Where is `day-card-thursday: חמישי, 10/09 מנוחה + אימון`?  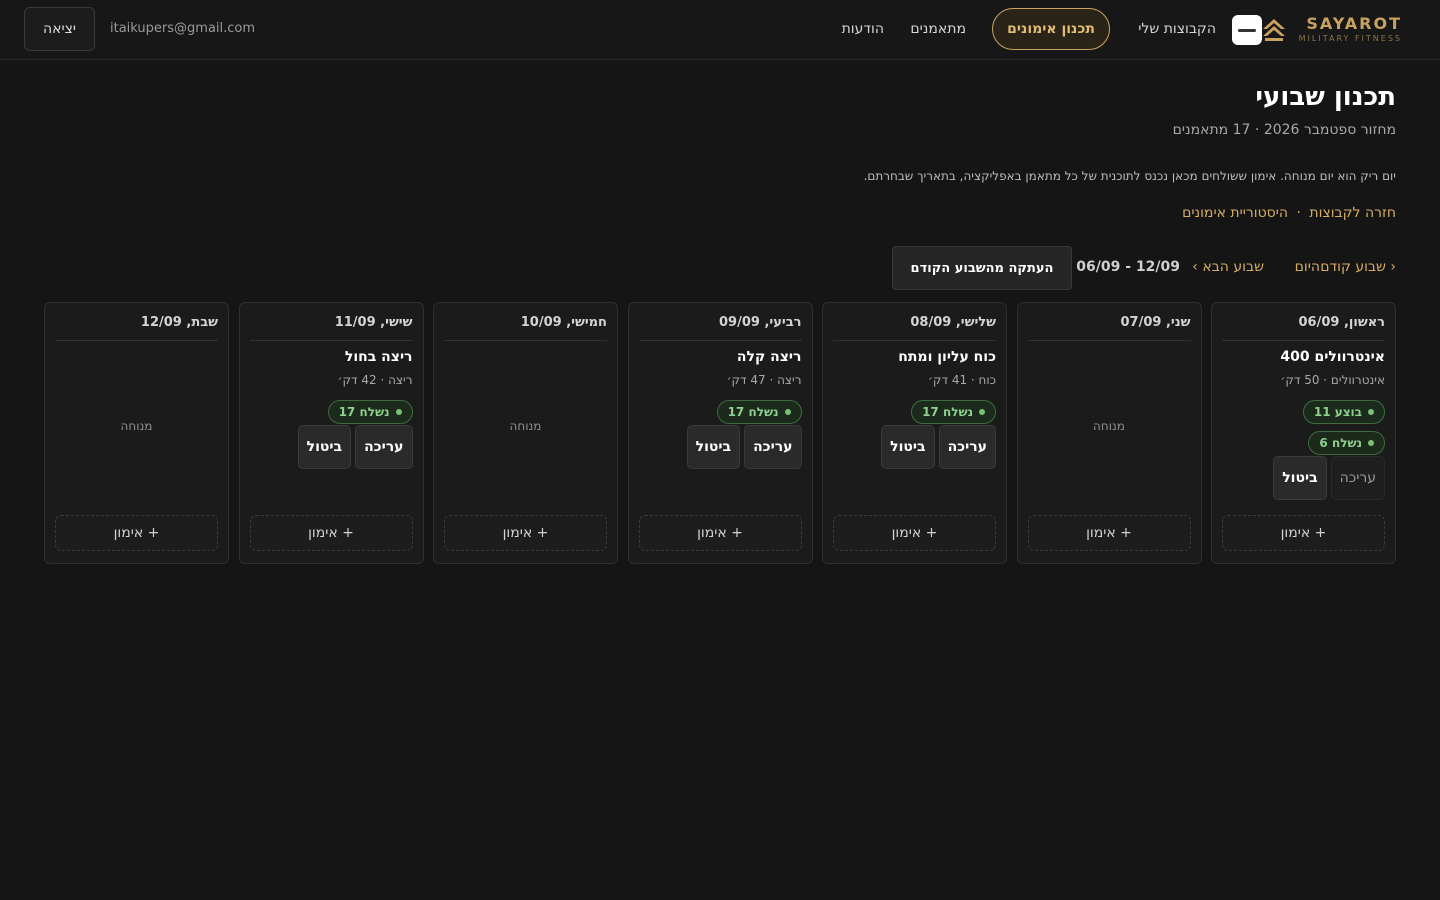 day-card-thursday: חמישי, 10/09 מנוחה + אימון is located at coordinates (525, 433).